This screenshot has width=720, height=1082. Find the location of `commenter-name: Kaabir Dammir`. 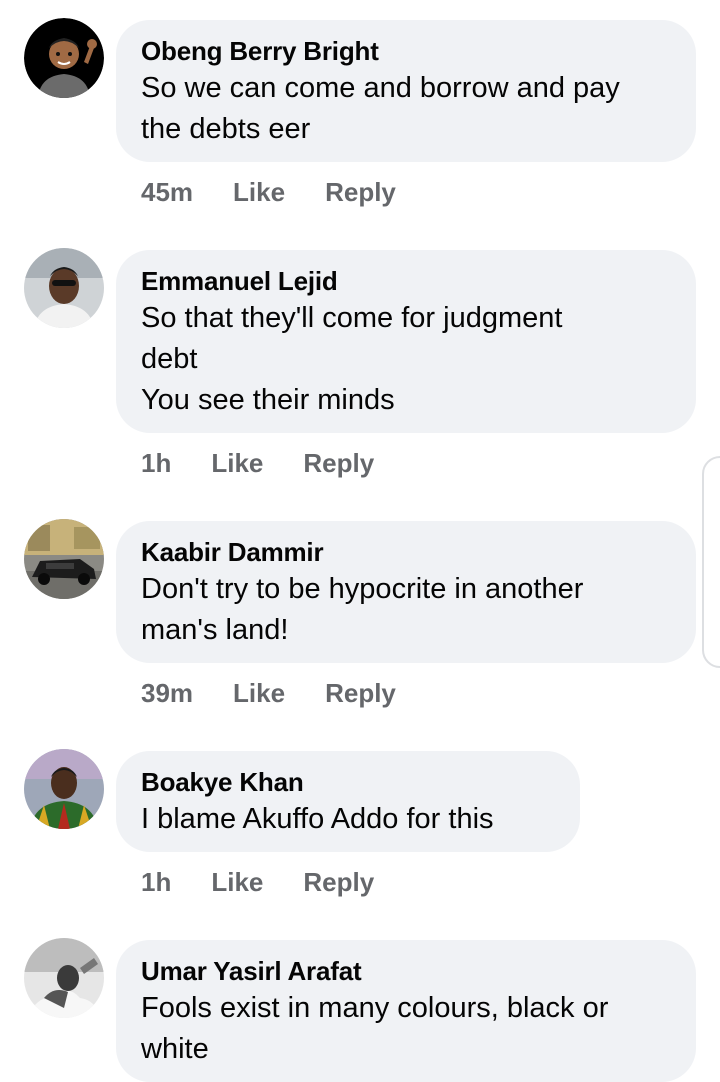

commenter-name: Kaabir Dammir is located at coordinates (405, 552).